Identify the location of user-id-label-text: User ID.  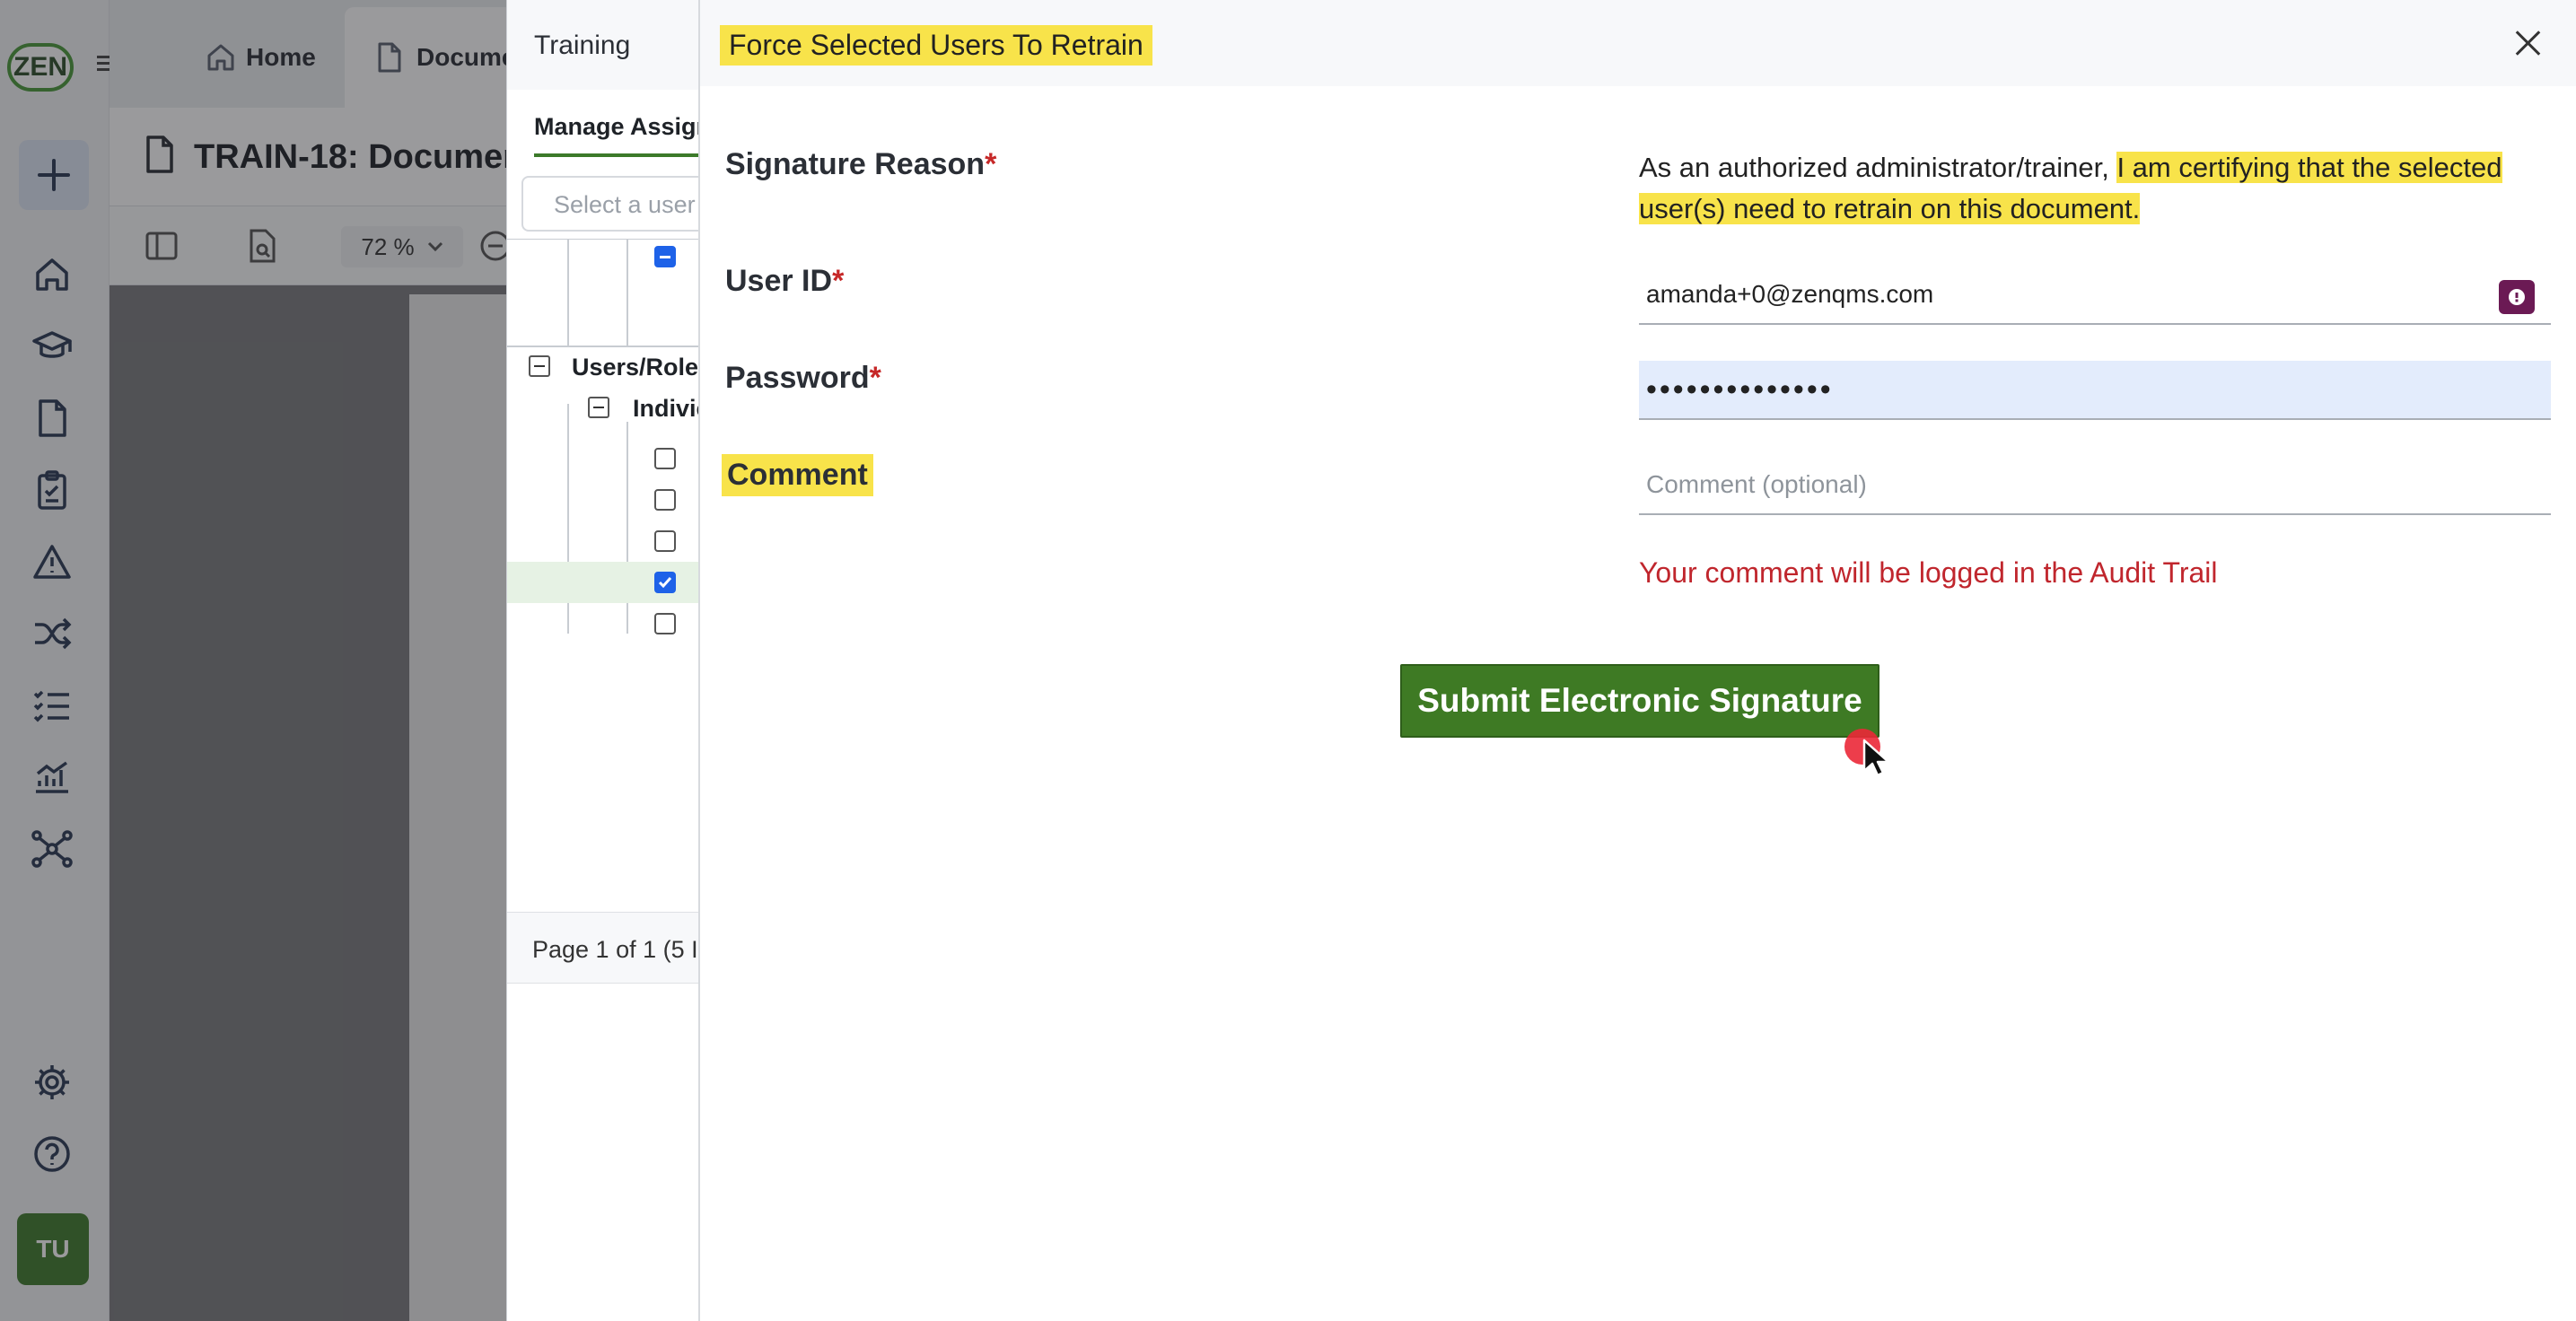
(779, 281).